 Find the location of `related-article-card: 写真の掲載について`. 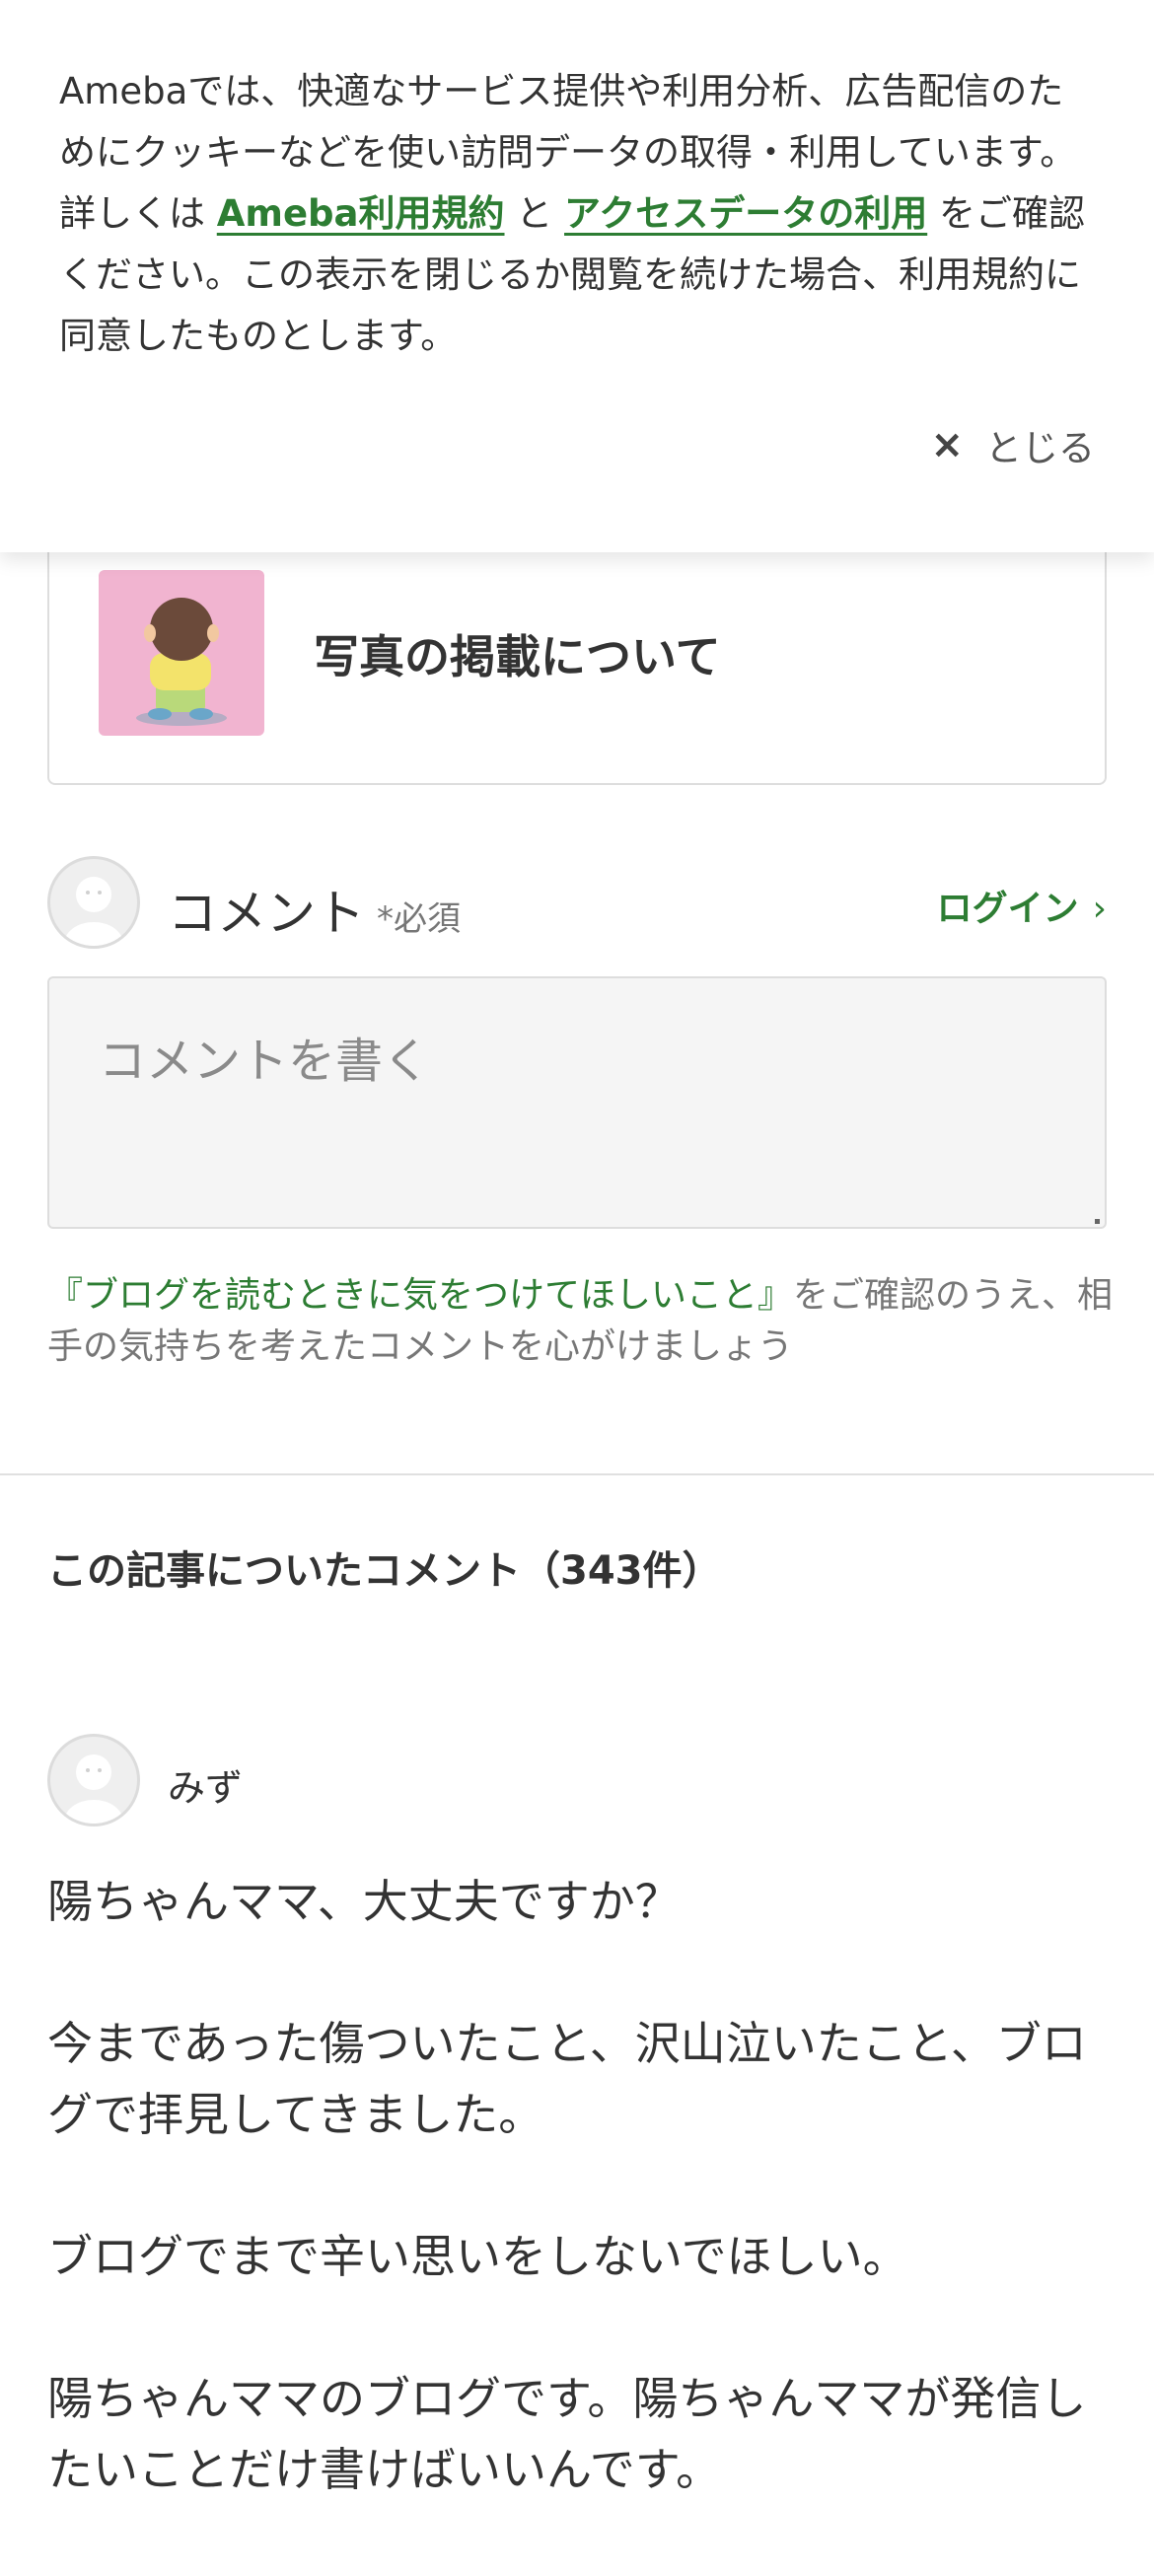

related-article-card: 写真の掲載について is located at coordinates (577, 649).